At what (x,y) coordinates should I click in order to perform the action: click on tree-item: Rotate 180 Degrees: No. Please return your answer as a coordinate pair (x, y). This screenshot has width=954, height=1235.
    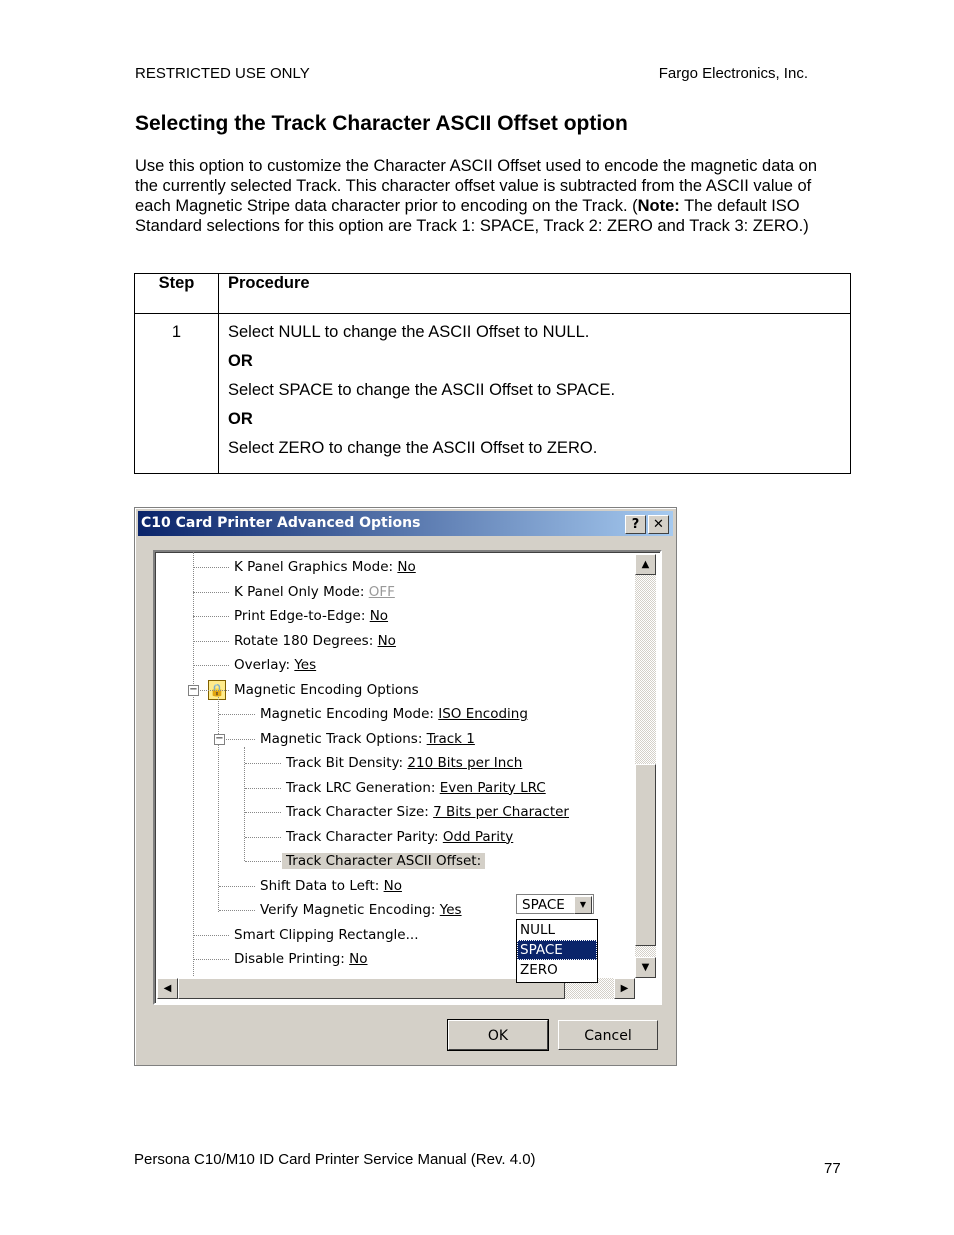
    Looking at the image, I should click on (315, 641).